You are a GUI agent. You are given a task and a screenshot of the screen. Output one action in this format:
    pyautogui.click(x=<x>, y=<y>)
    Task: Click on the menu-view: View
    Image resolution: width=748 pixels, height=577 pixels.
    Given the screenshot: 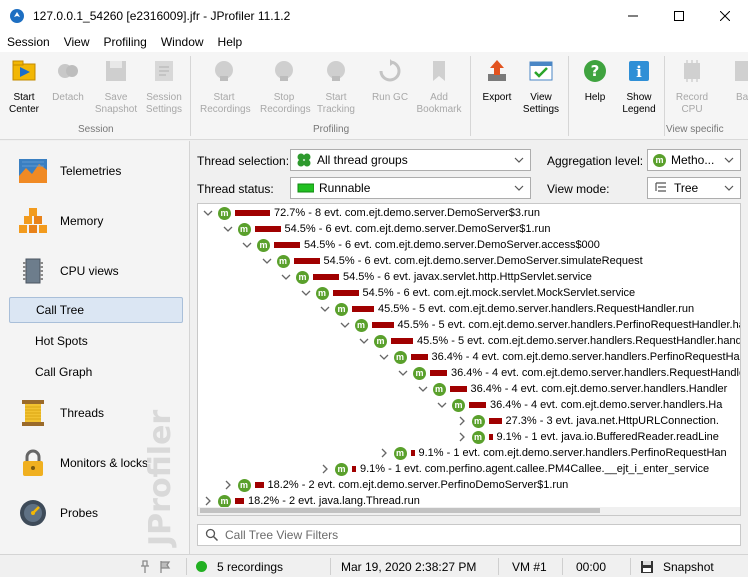 What is the action you would take?
    pyautogui.click(x=77, y=42)
    